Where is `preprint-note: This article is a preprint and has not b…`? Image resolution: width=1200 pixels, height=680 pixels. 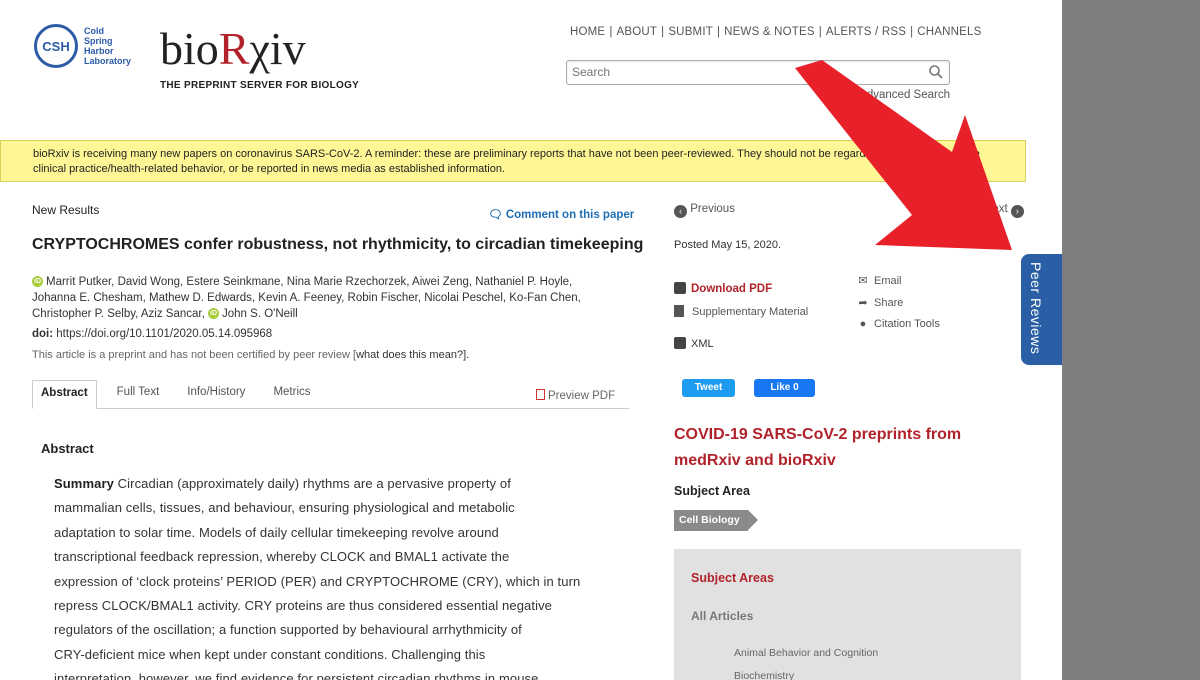 preprint-note: This article is a preprint and has not b… is located at coordinates (251, 355).